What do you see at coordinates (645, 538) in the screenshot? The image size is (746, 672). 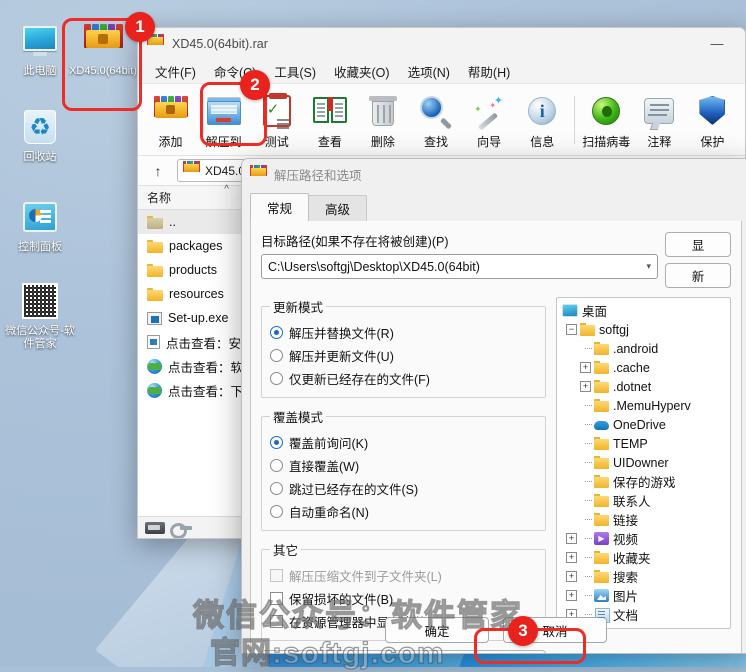 I see `tree-item-videos: + 视频` at bounding box center [645, 538].